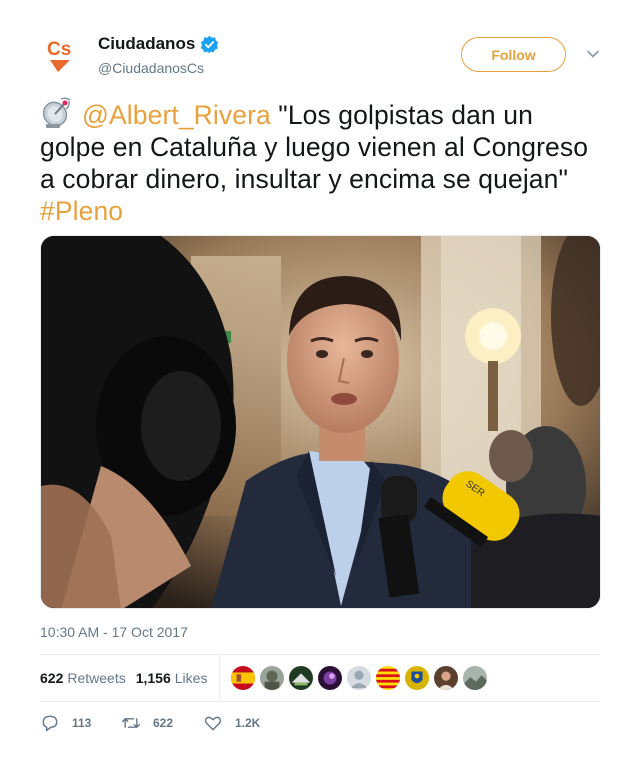  What do you see at coordinates (417, 678) in the screenshot?
I see `coat-of-arms-avatar` at bounding box center [417, 678].